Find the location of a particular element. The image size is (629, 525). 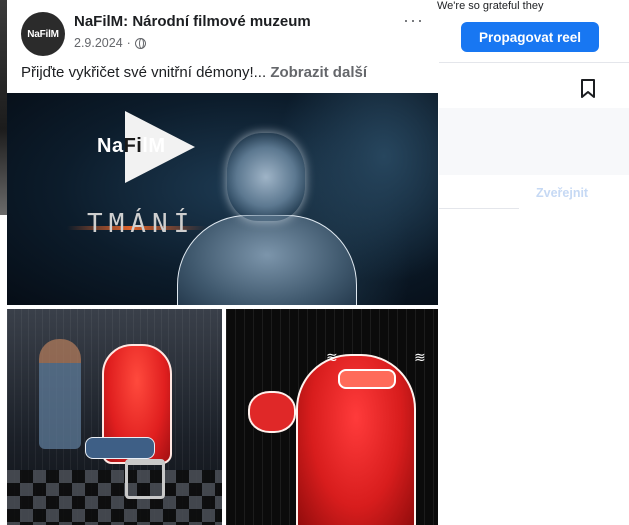

side-comment-snippet: We're so grateful they is located at coordinates (490, 6).